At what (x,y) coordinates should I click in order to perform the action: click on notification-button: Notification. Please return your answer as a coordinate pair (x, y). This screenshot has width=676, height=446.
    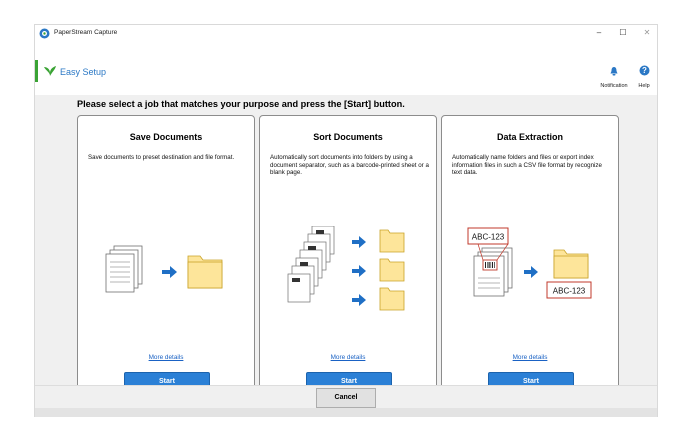
    Looking at the image, I should click on (614, 76).